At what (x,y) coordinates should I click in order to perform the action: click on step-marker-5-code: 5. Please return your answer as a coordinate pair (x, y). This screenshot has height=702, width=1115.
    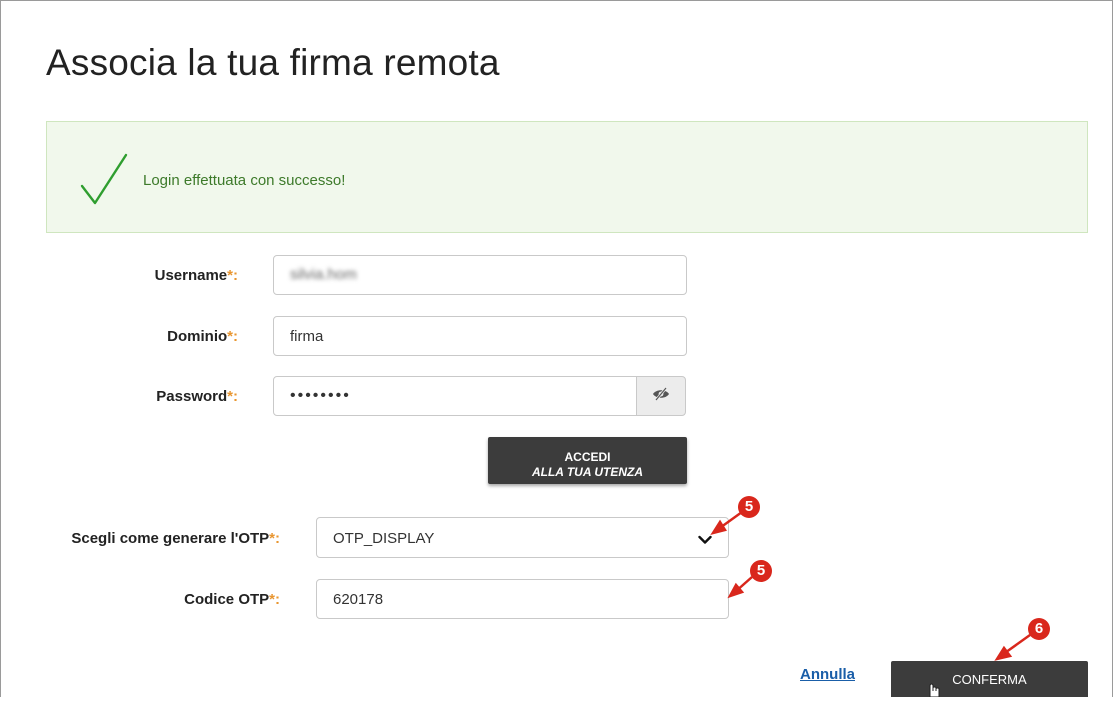
    Looking at the image, I should click on (761, 571).